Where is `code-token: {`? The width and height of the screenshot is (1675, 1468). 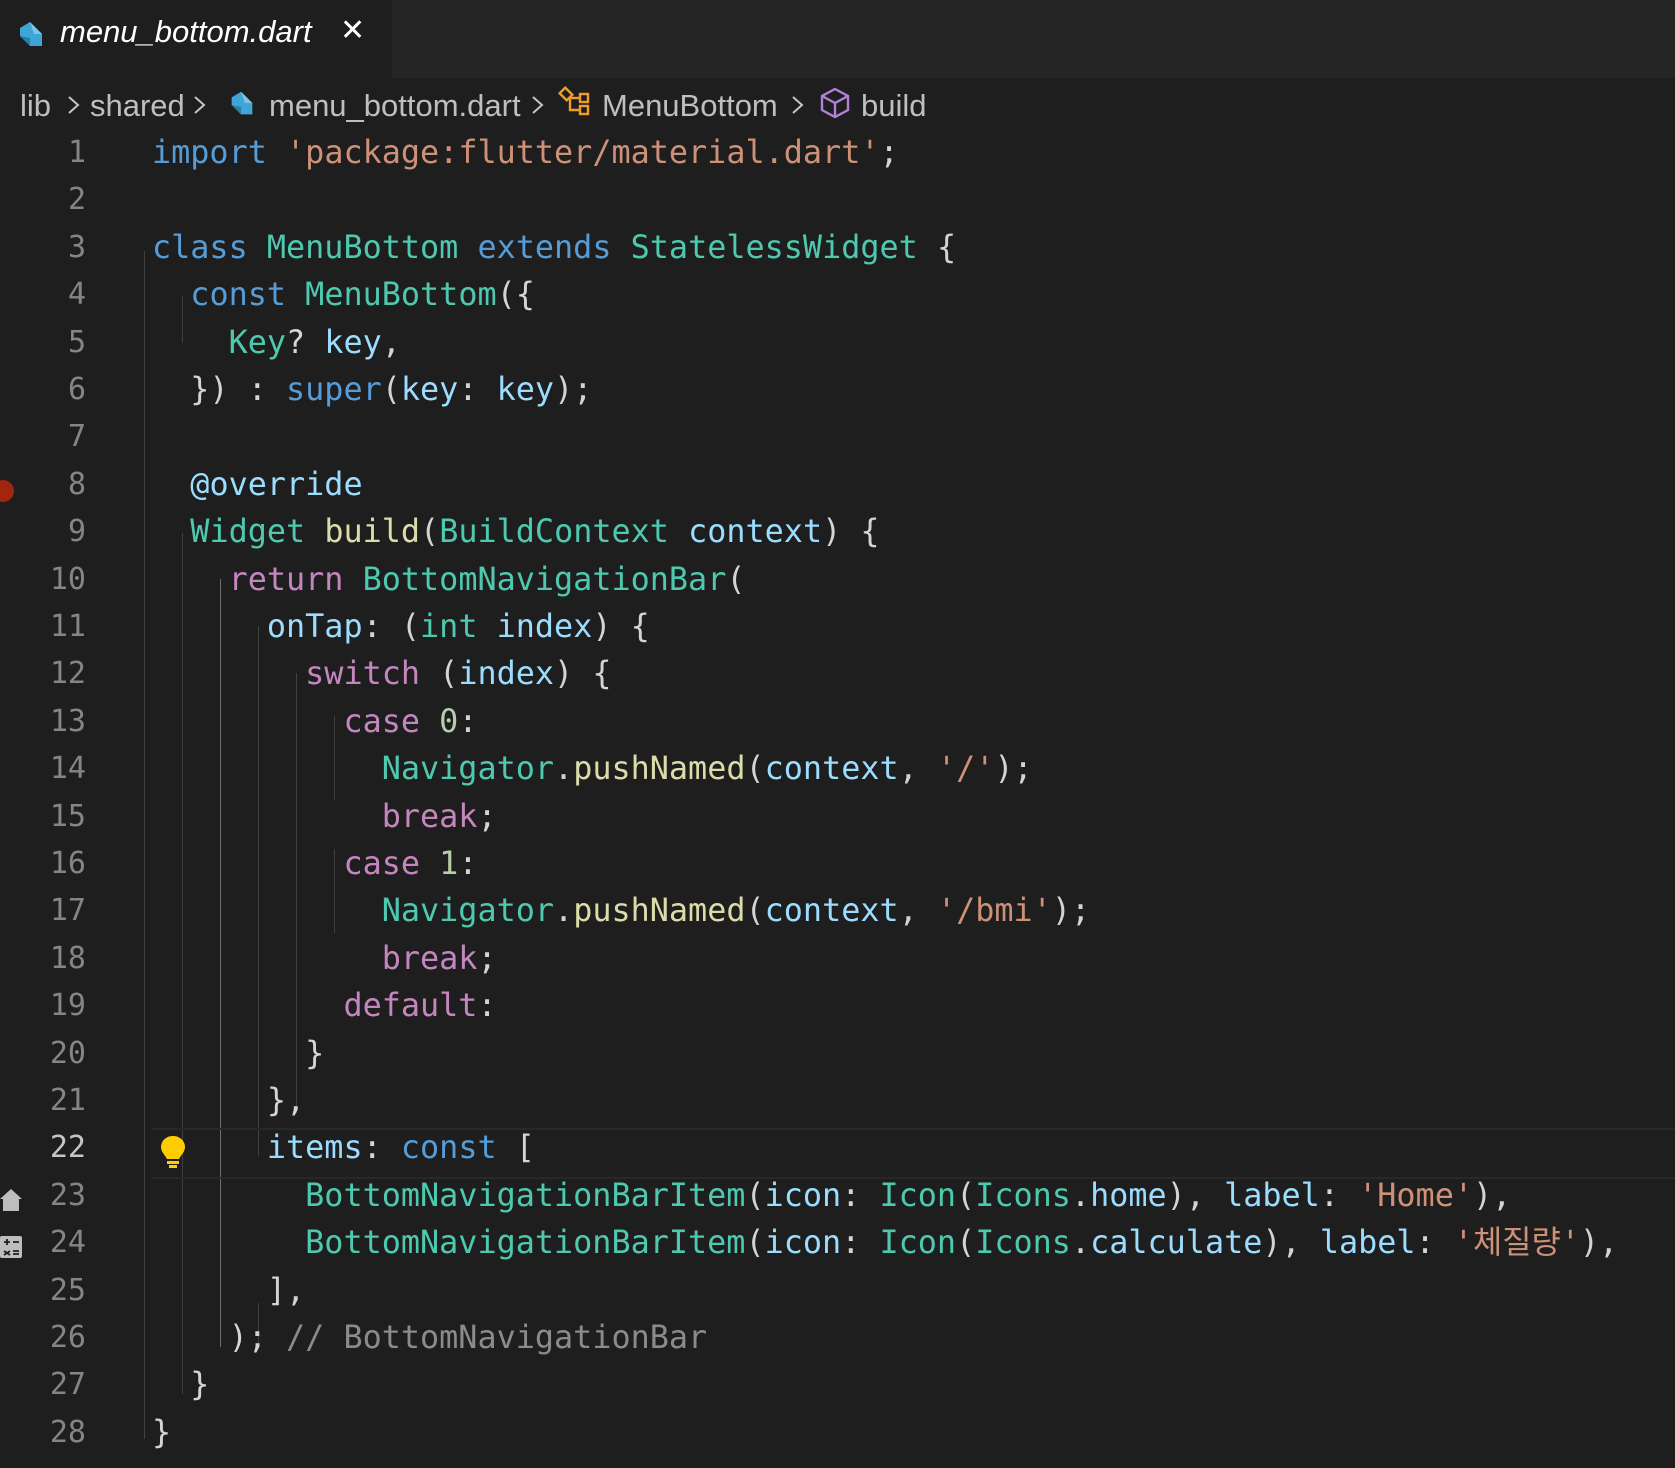 code-token: { is located at coordinates (937, 247).